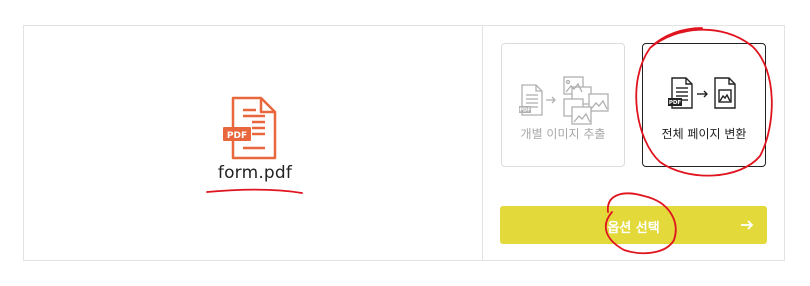 The width and height of the screenshot is (810, 286). I want to click on option-convert-pages: PDF 전체 페이지 변환, so click(704, 105).